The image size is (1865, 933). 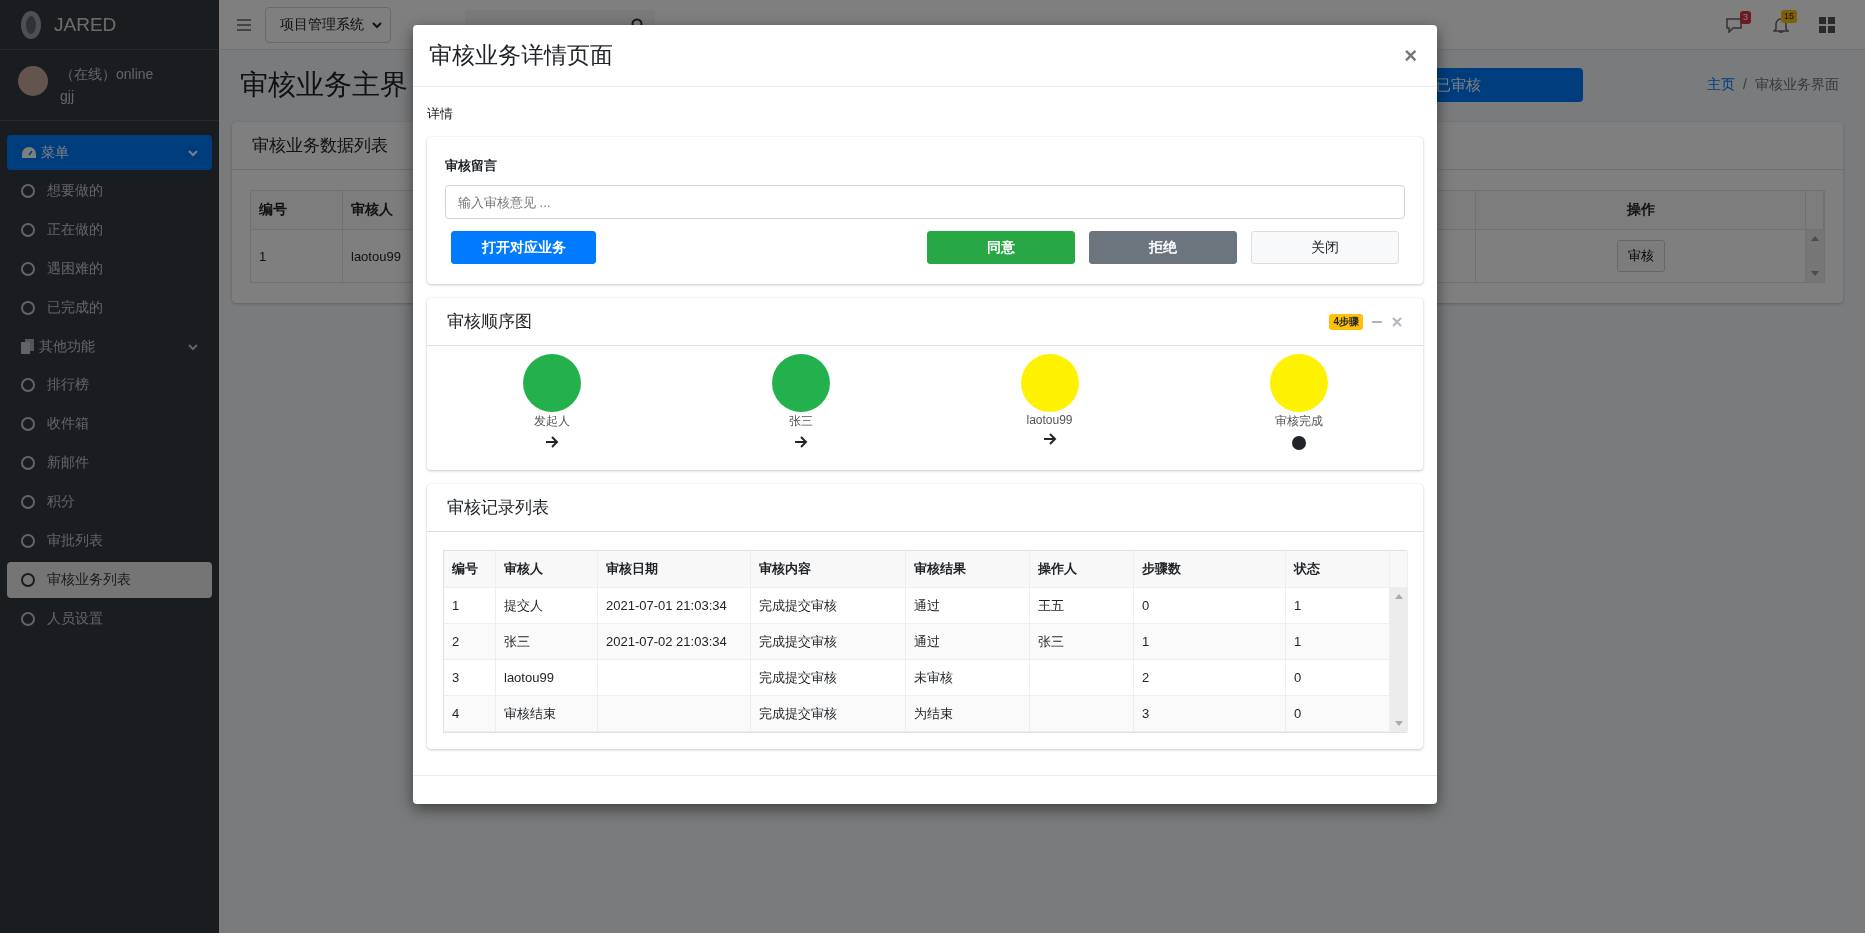 I want to click on nav-item: 已完成的, so click(x=109, y=308).